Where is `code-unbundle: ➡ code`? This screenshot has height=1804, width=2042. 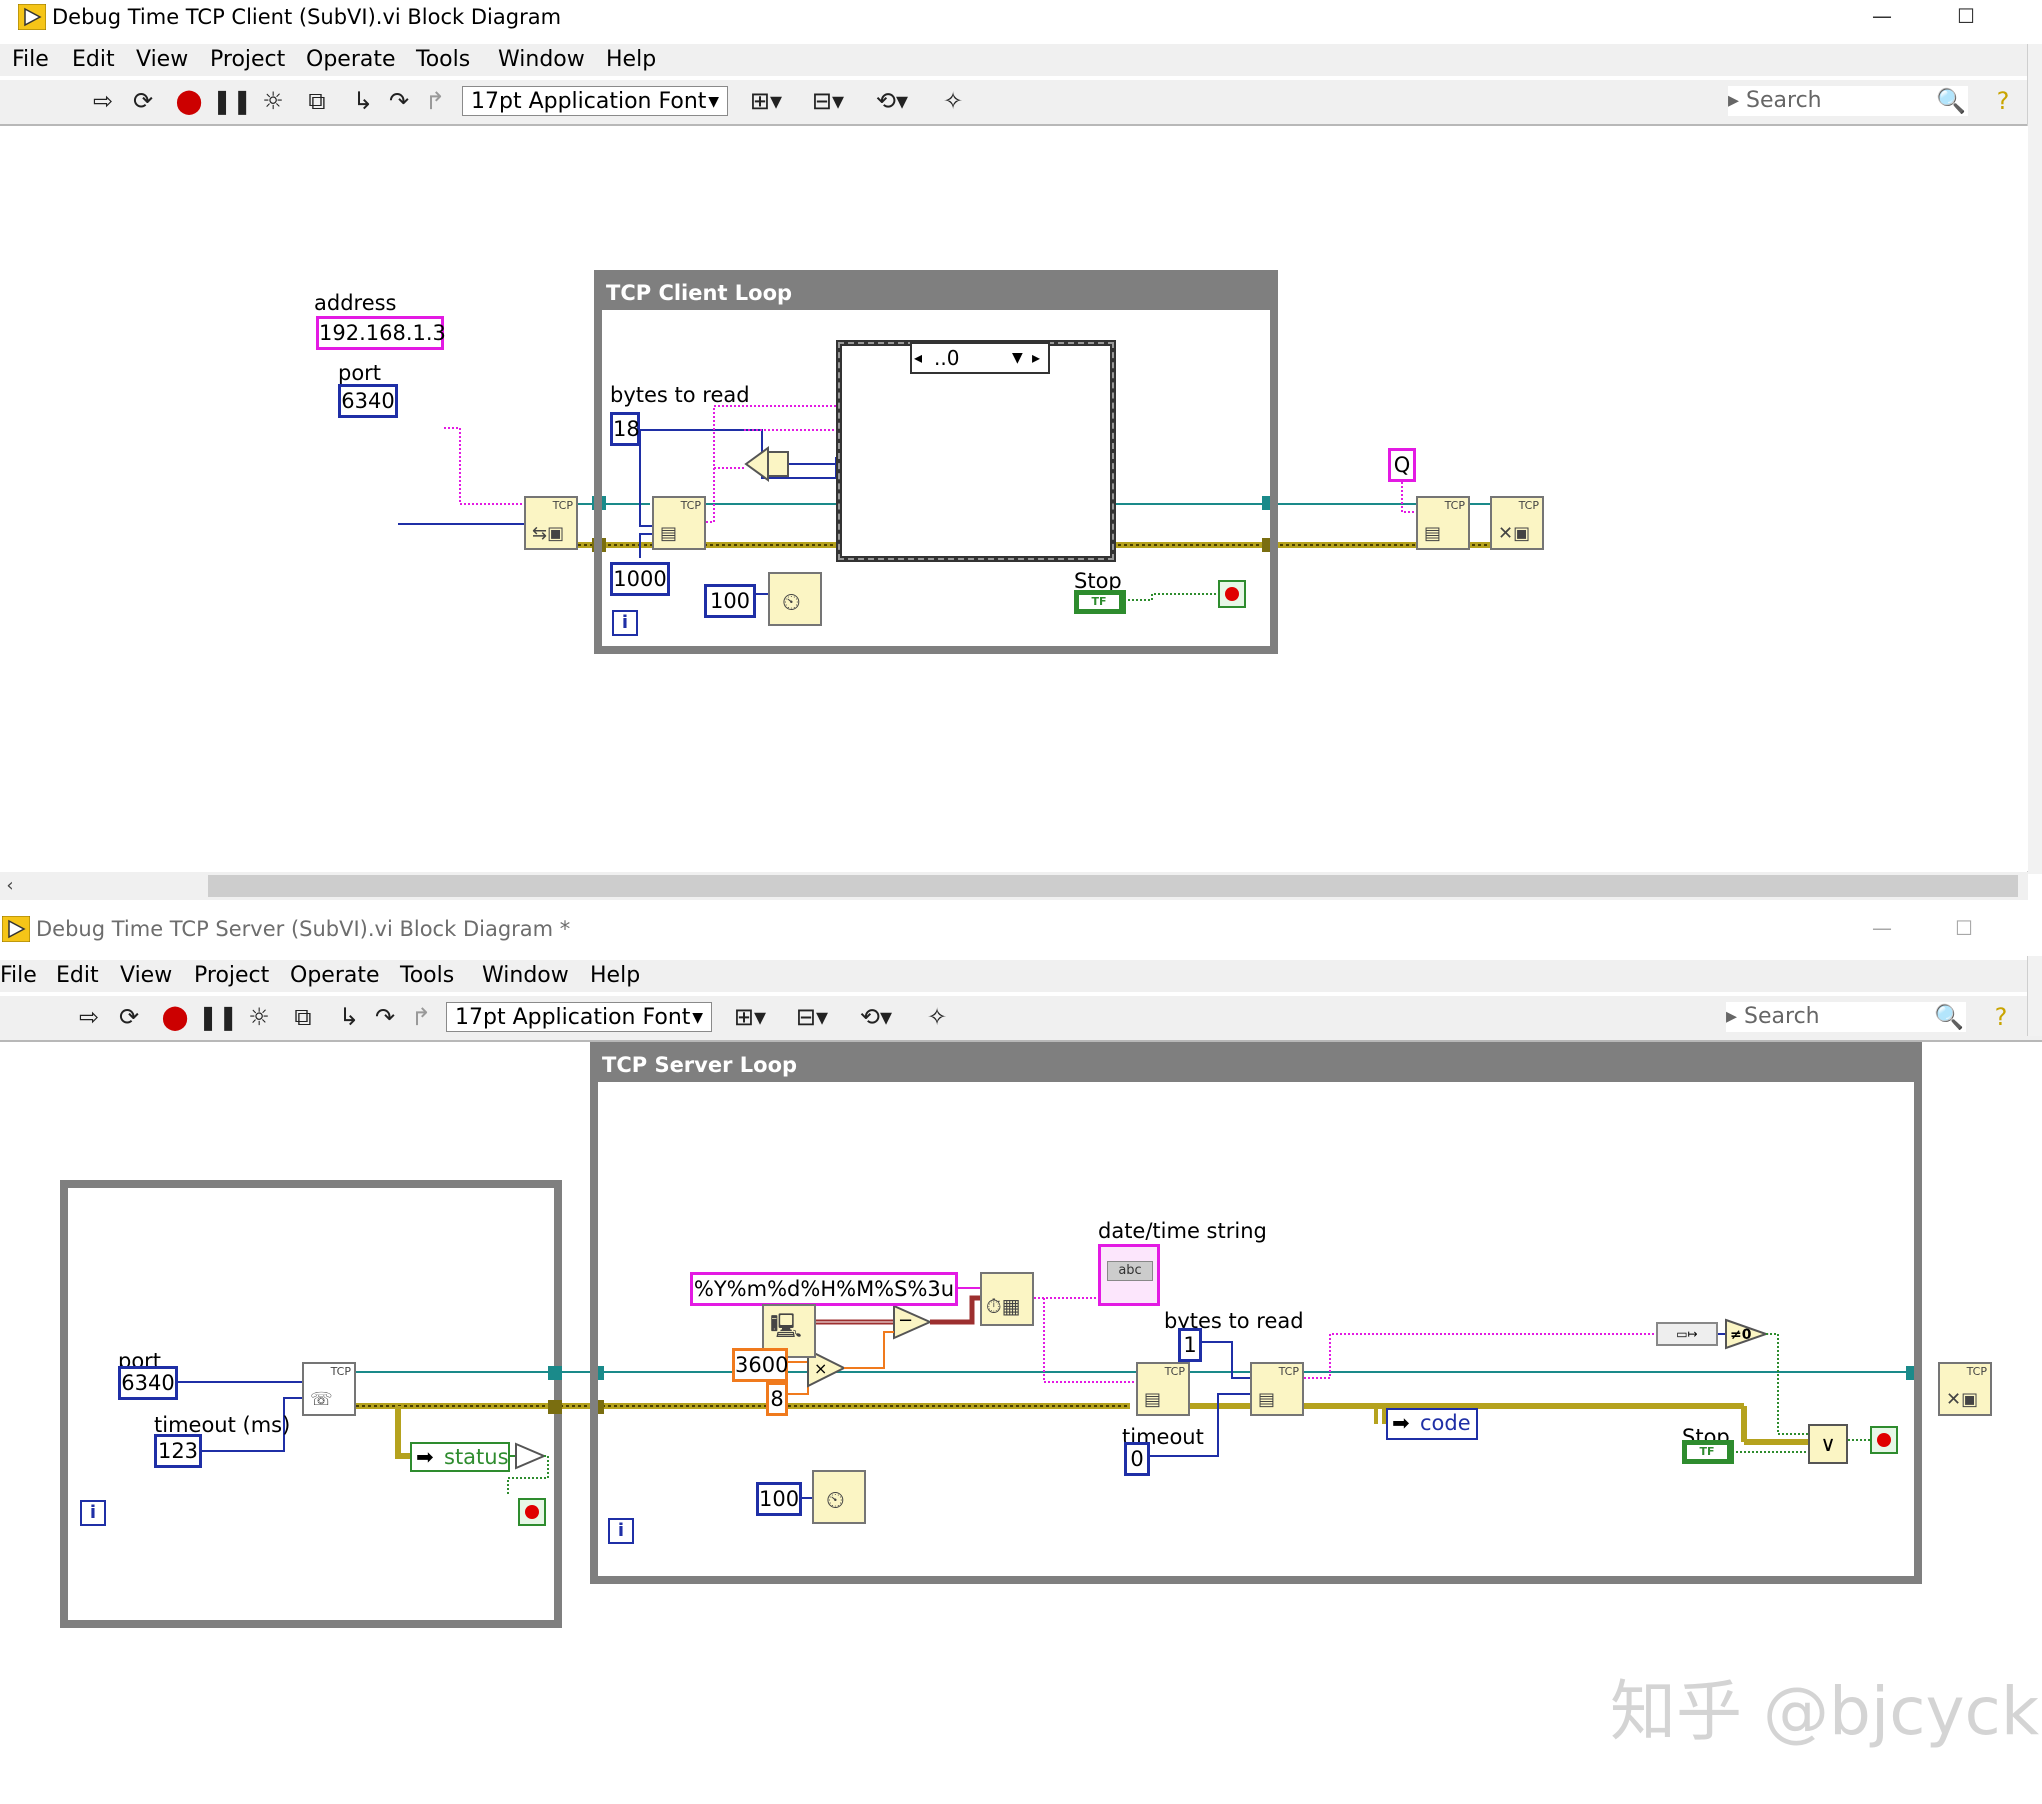
code-unbundle: ➡ code is located at coordinates (1432, 1424).